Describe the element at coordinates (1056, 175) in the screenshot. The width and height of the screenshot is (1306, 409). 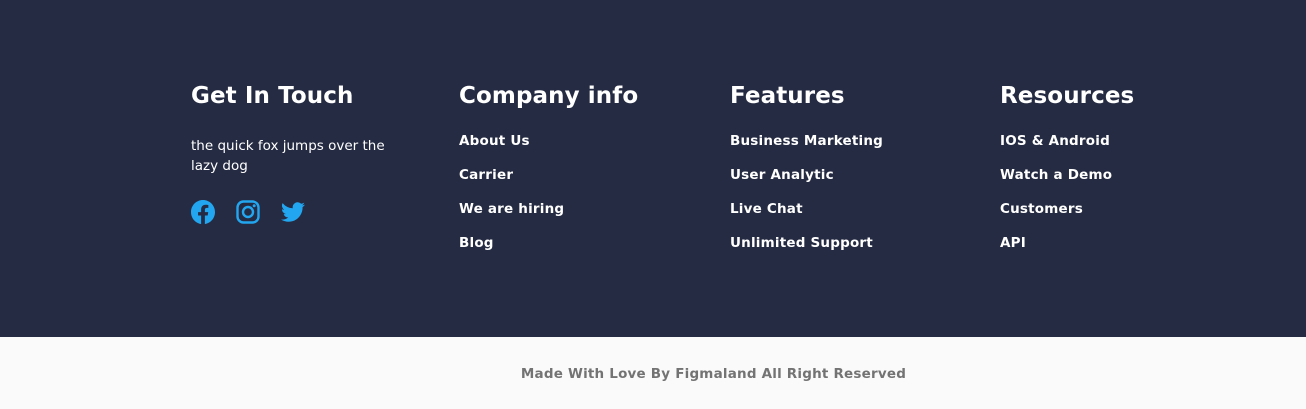
I see `watch-a-demo-link: Watch a Demo` at that location.